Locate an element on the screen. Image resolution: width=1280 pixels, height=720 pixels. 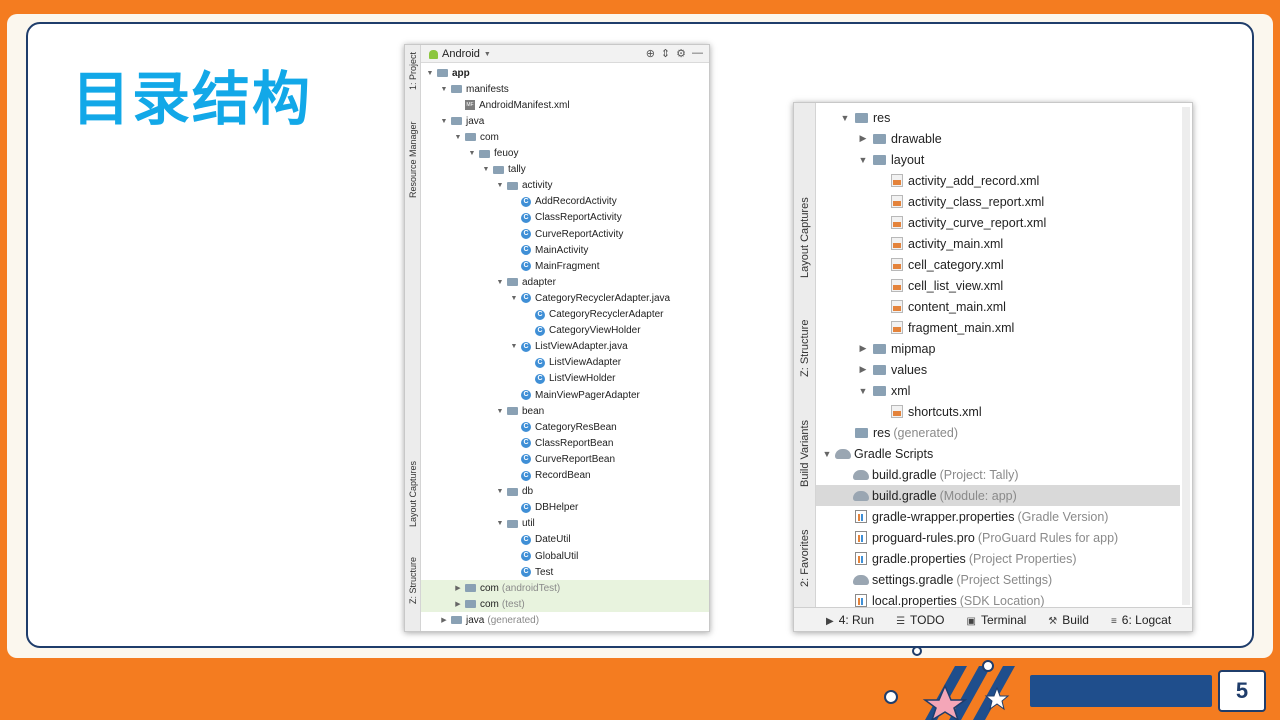
tree-item: ▼ manifests is located at coordinates (565, 89).